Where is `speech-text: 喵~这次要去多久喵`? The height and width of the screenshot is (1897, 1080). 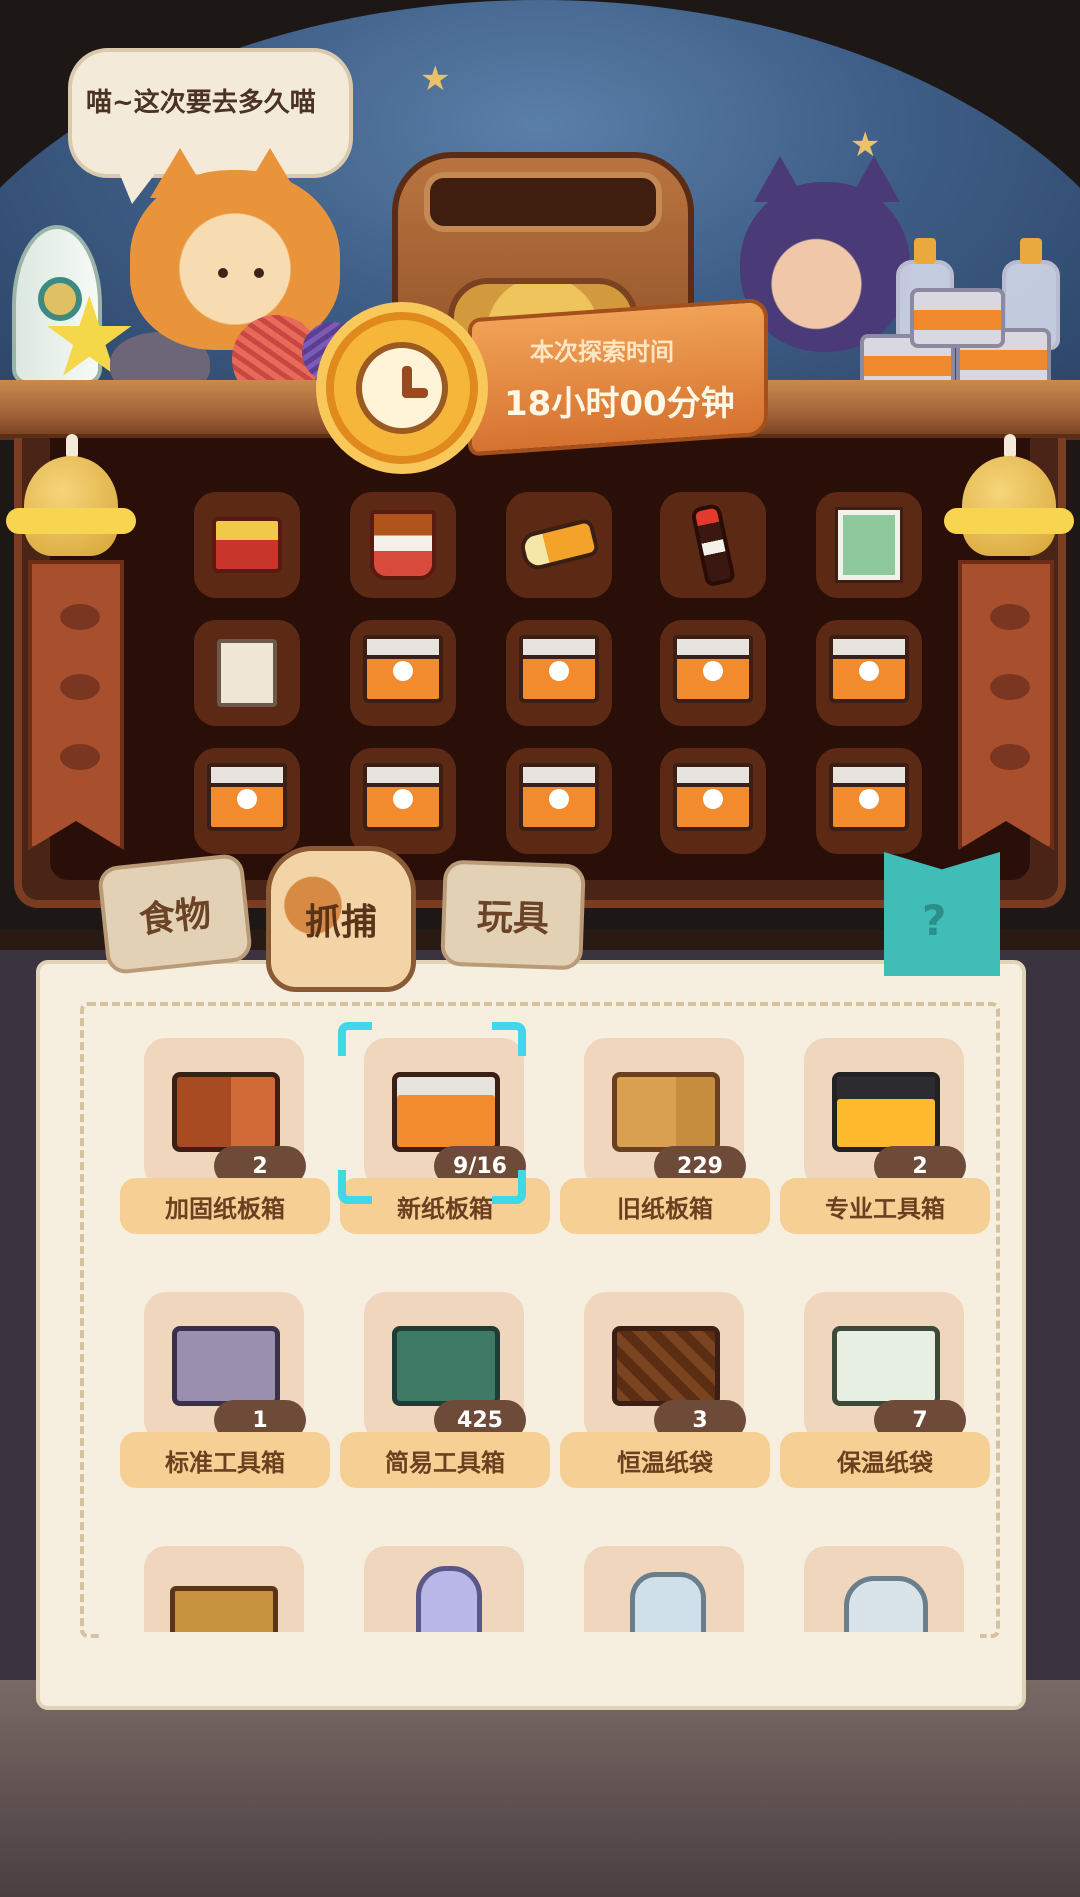
speech-text: 喵~这次要去多久喵 is located at coordinates (201, 103).